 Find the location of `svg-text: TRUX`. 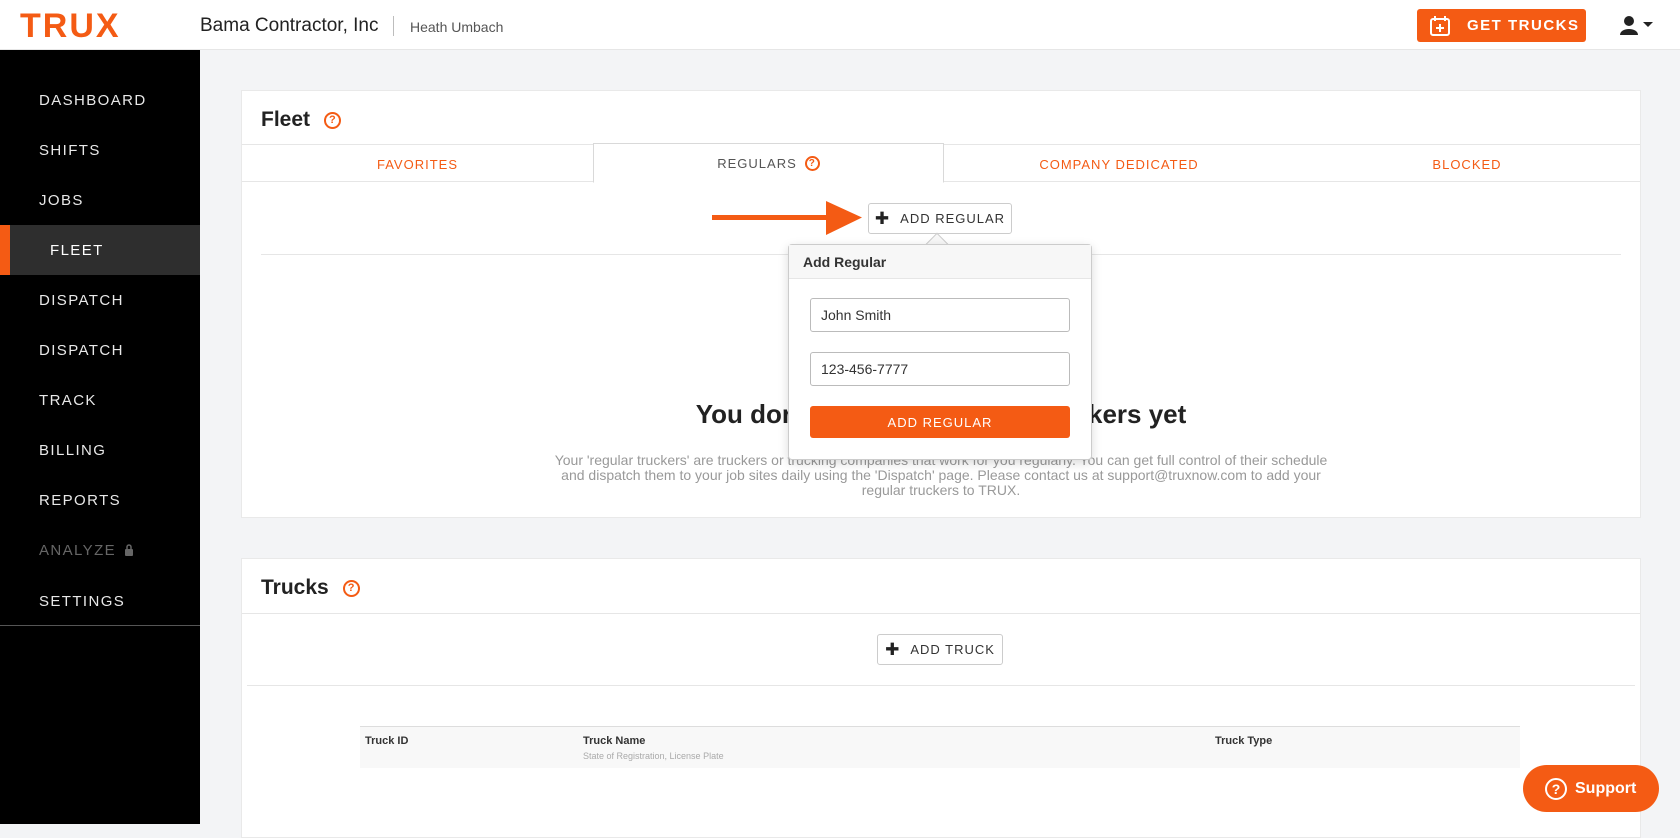

svg-text: TRUX is located at coordinates (70, 25).